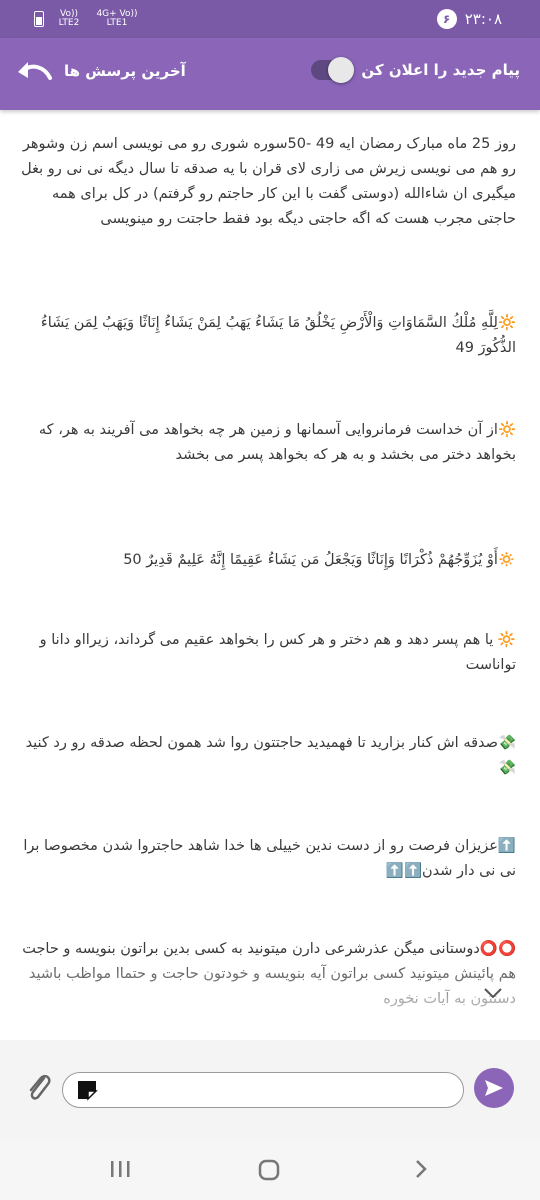 This screenshot has width=540, height=1200. What do you see at coordinates (270, 990) in the screenshot?
I see `bottom-fade` at bounding box center [270, 990].